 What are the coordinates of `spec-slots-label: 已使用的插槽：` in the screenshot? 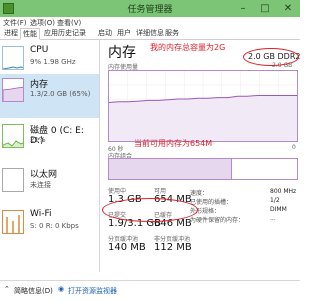 It's located at (211, 202).